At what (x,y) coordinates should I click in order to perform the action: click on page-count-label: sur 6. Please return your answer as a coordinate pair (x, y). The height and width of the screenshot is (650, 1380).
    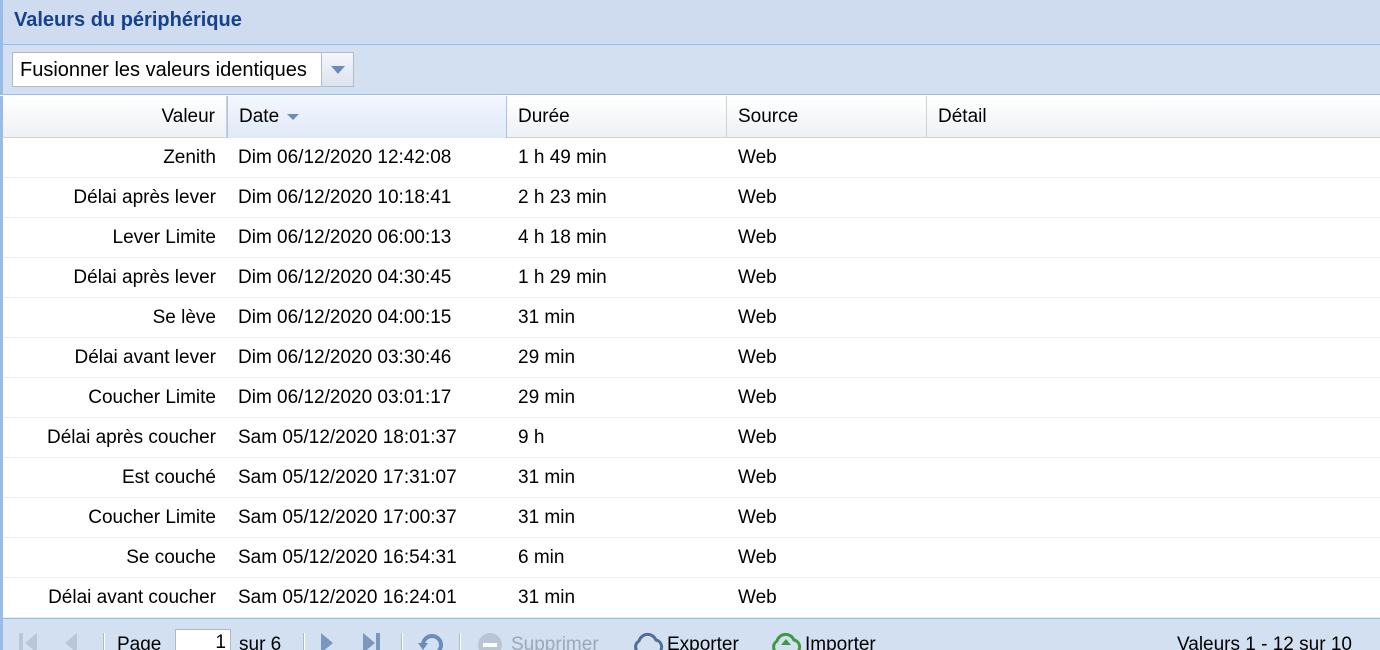
    Looking at the image, I should click on (260, 642).